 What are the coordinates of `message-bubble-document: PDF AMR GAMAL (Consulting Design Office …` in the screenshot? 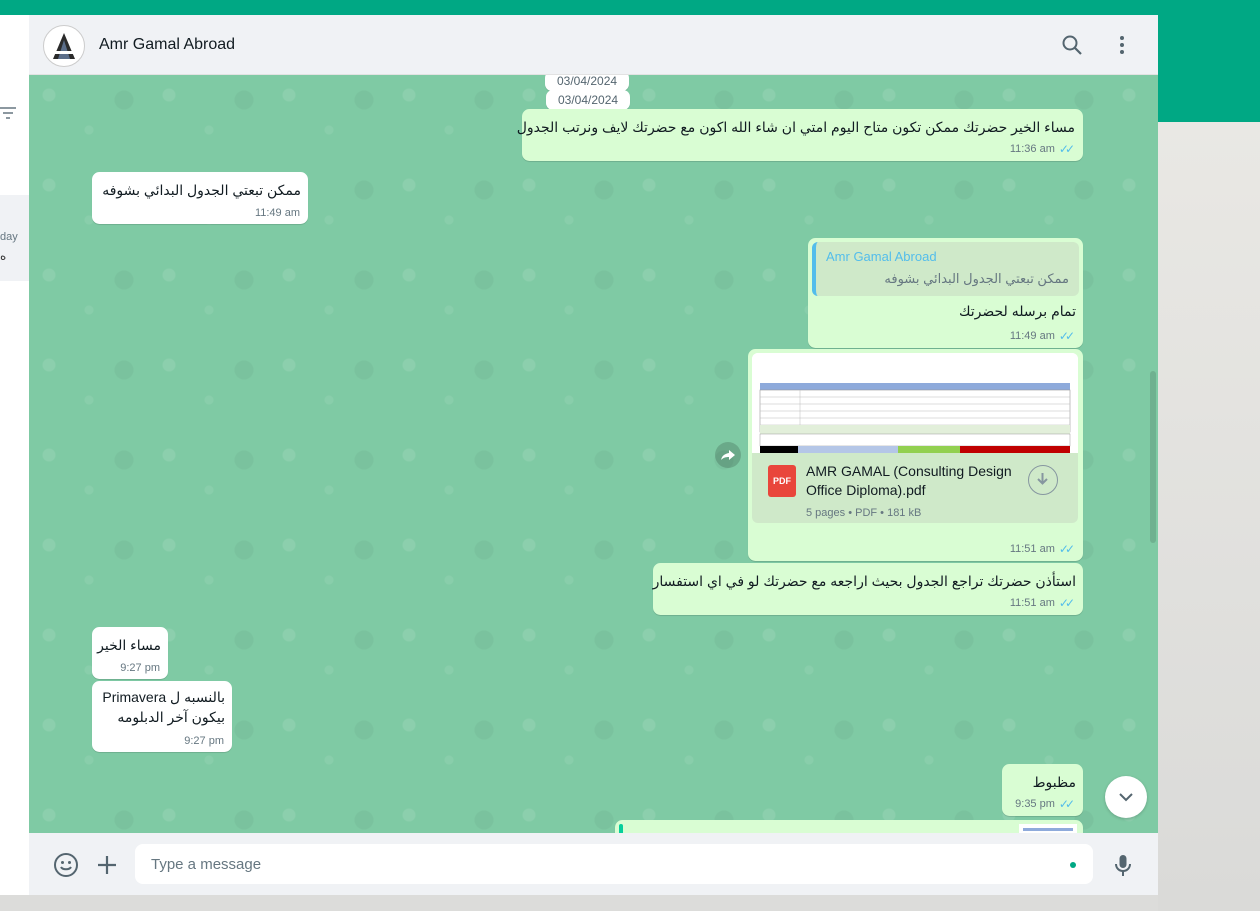 It's located at (915, 455).